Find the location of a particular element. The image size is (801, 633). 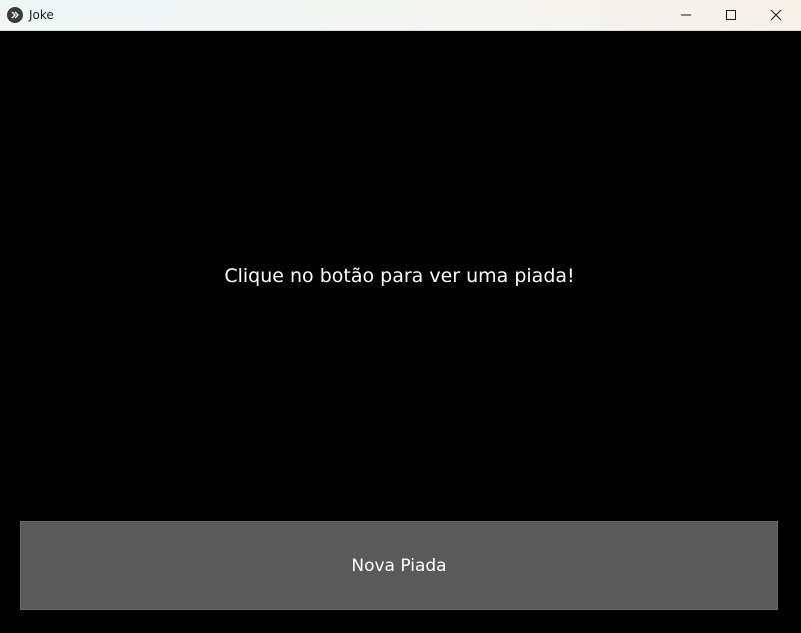

close-button is located at coordinates (776, 15).